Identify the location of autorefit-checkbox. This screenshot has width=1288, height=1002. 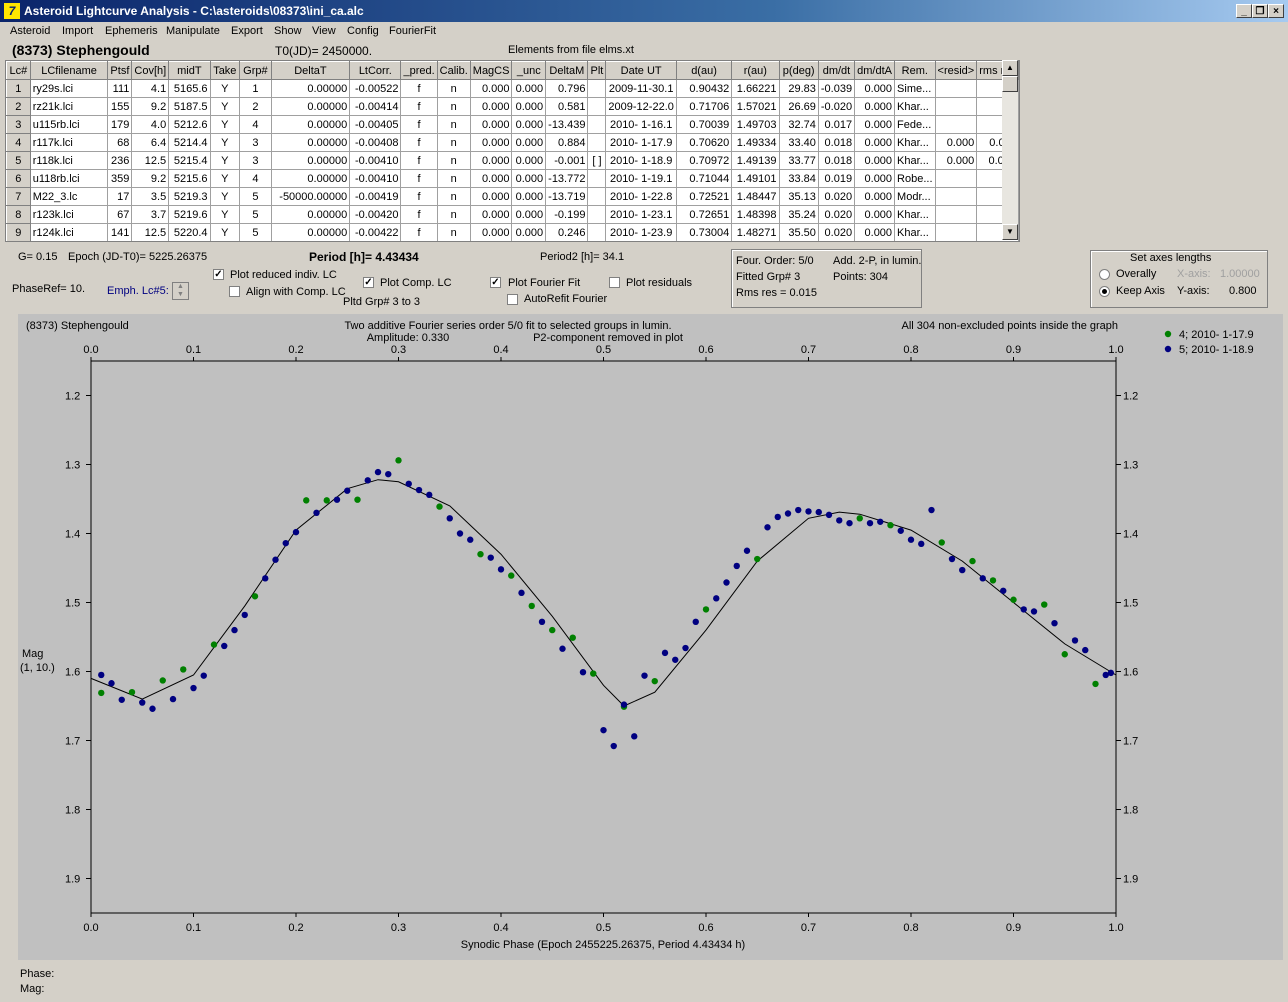
(512, 299).